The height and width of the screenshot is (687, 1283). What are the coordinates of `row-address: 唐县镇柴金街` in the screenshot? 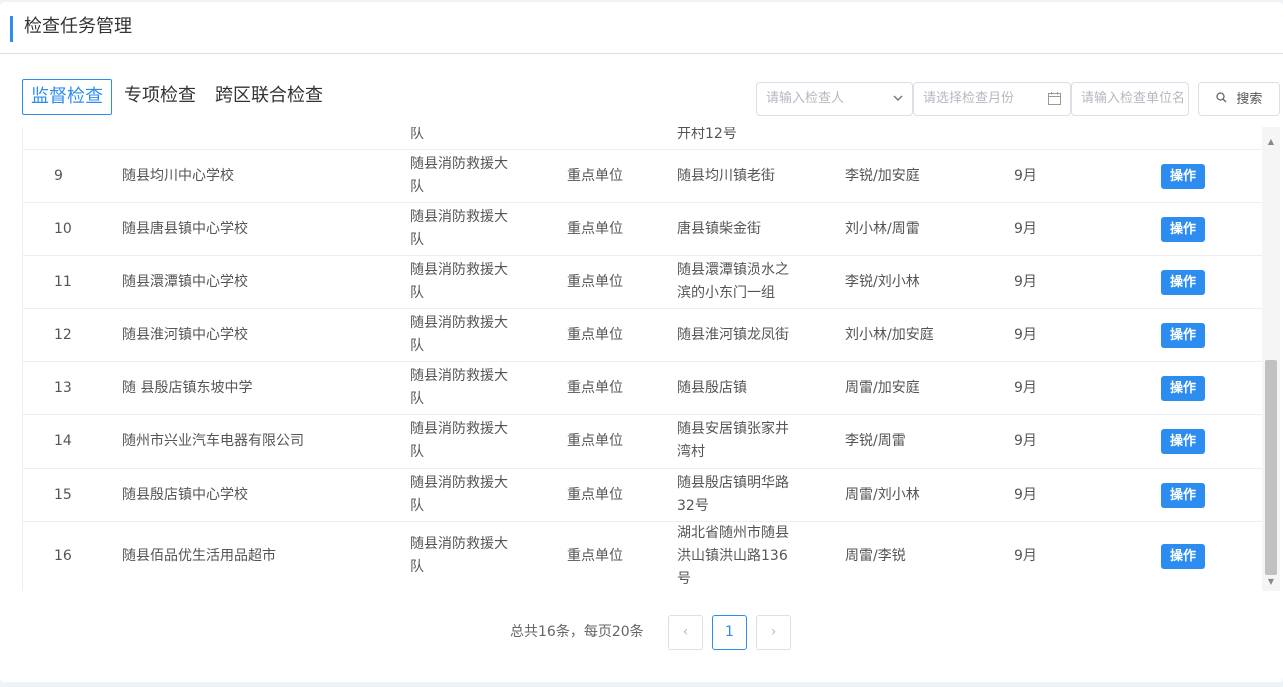 It's located at (719, 229).